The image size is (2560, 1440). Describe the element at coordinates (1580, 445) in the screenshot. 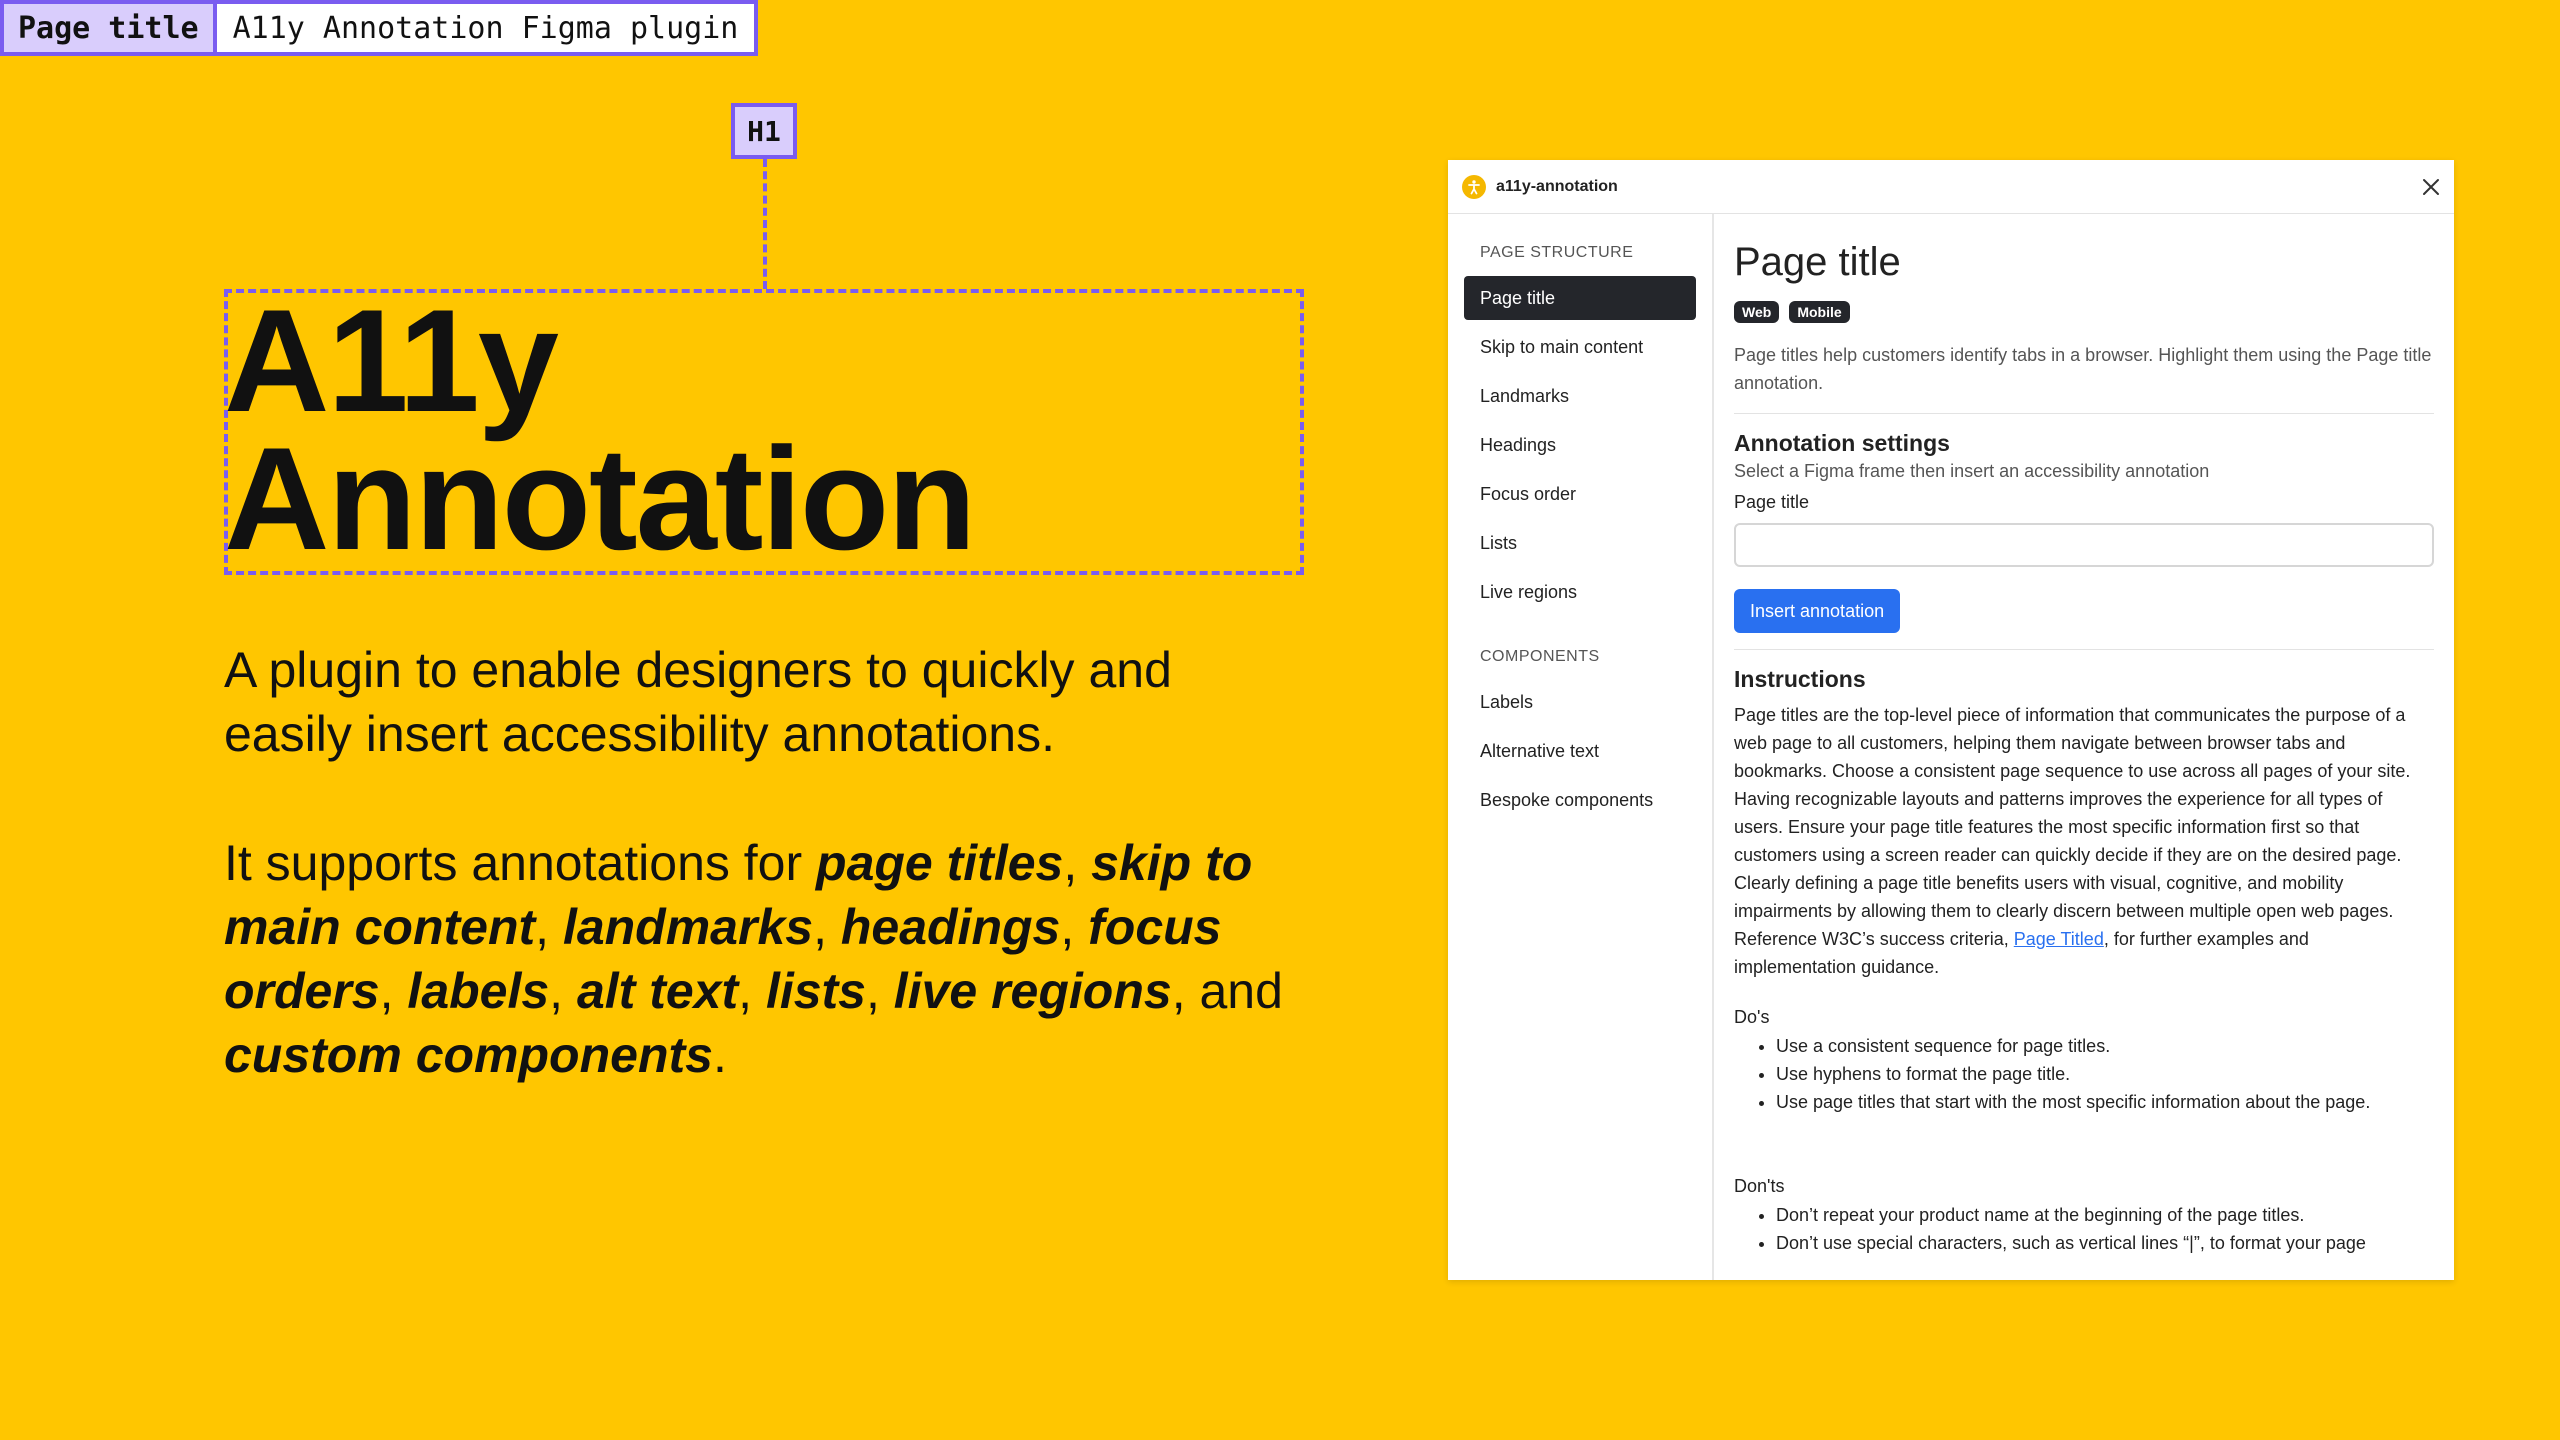

I see `sidebar-item-headings: Headings` at that location.